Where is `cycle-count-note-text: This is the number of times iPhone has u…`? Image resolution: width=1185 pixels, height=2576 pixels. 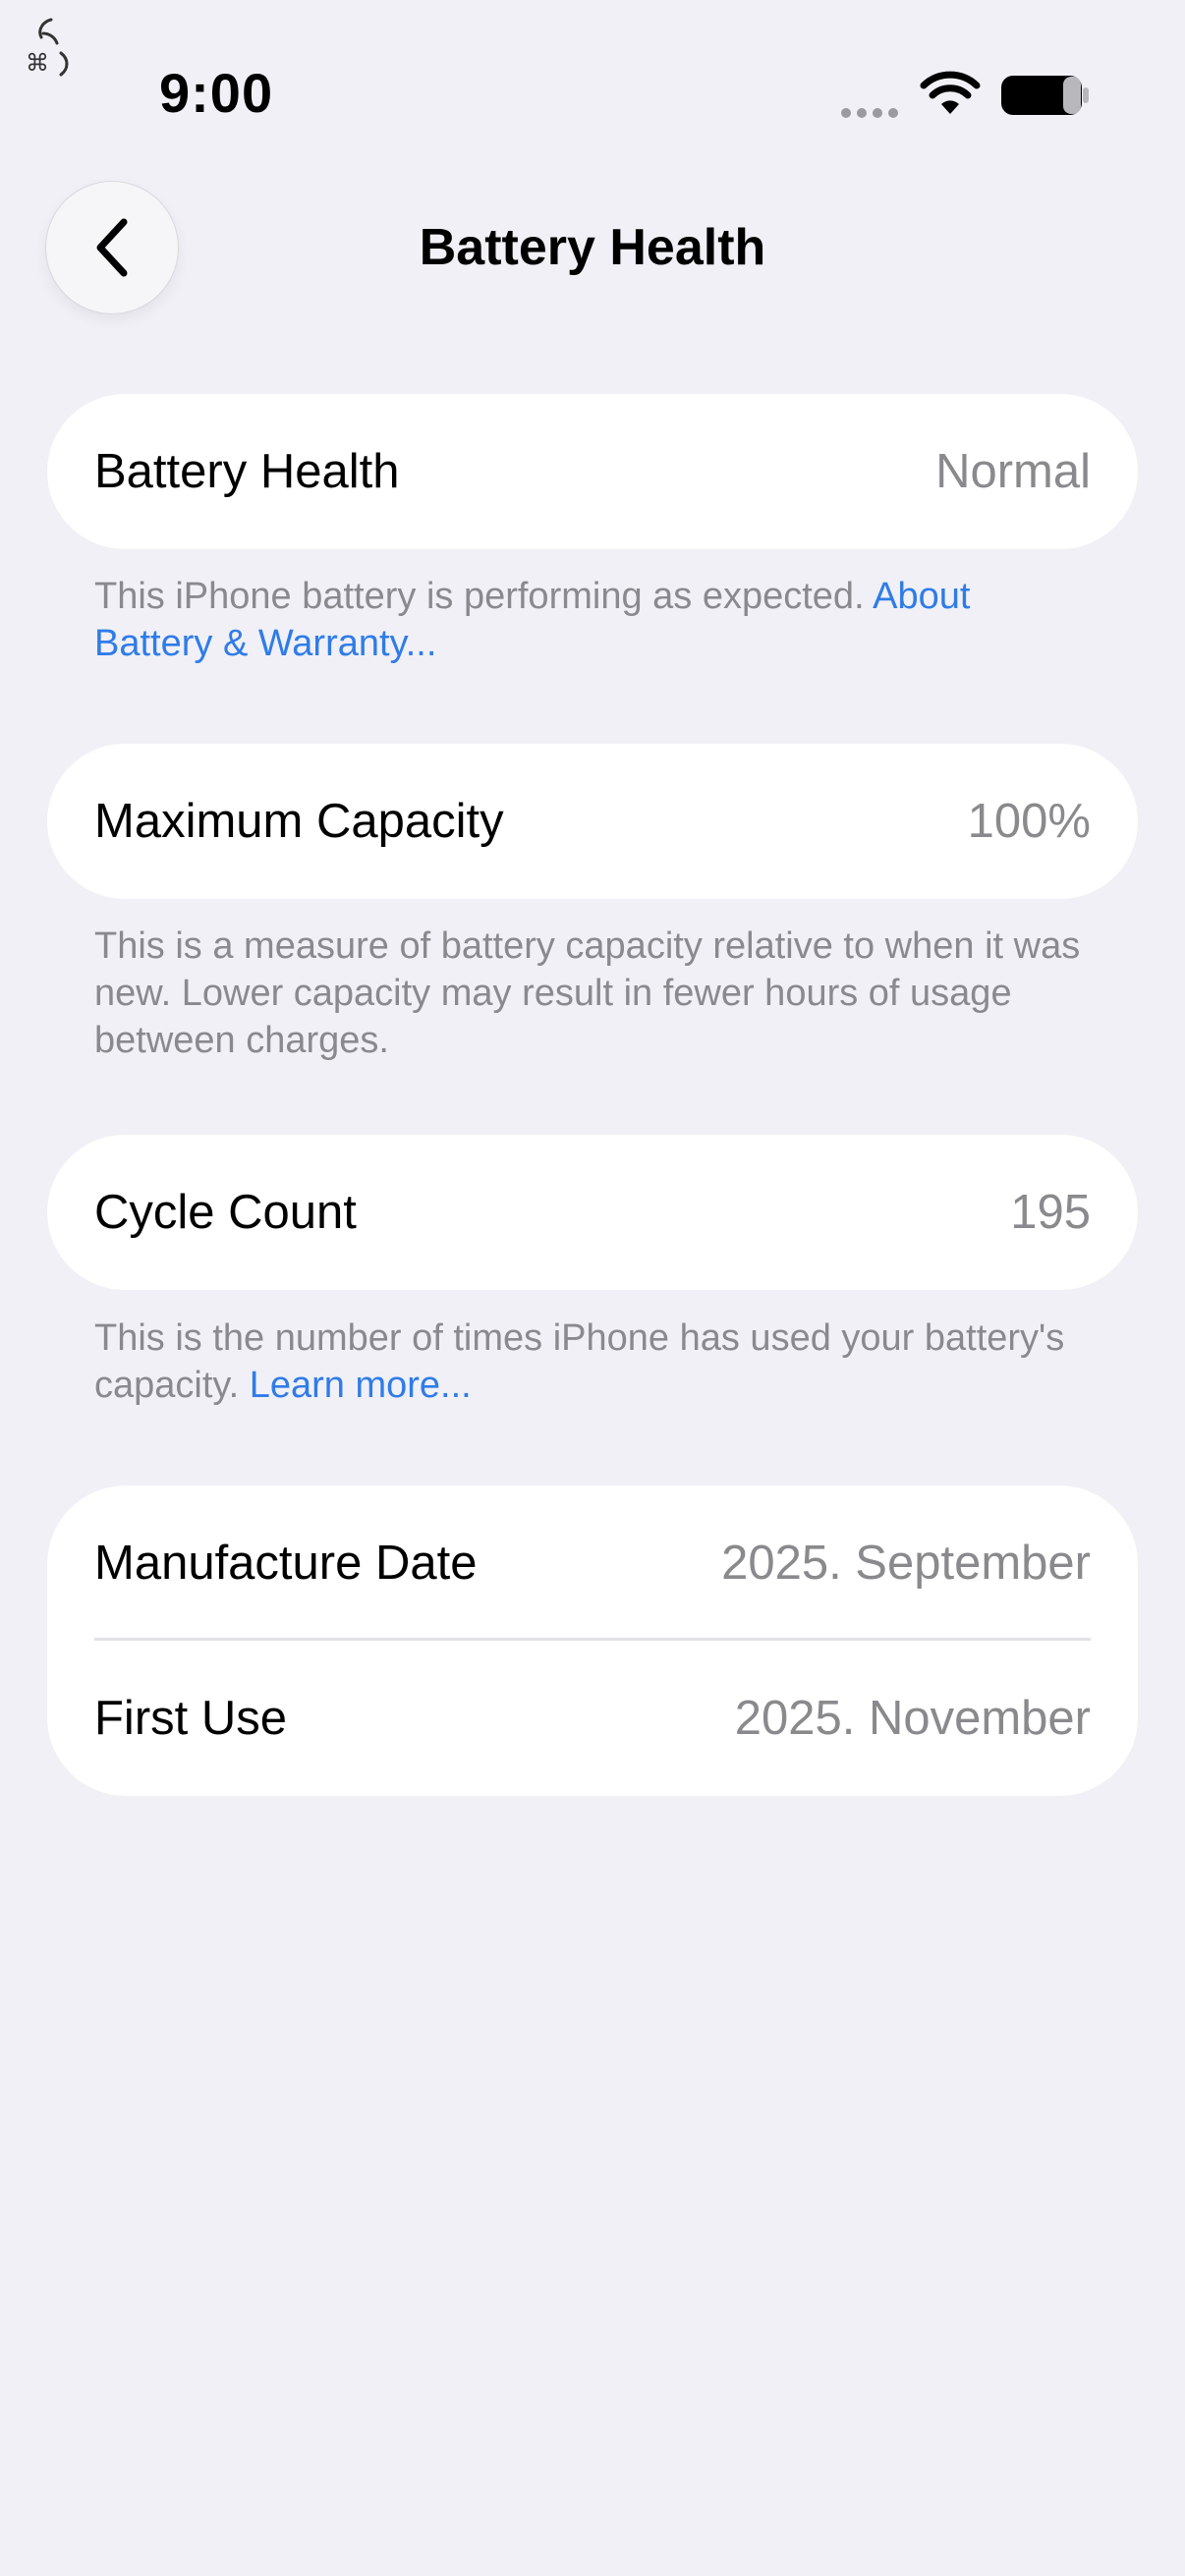 cycle-count-note-text: This is the number of times iPhone has u… is located at coordinates (579, 1361).